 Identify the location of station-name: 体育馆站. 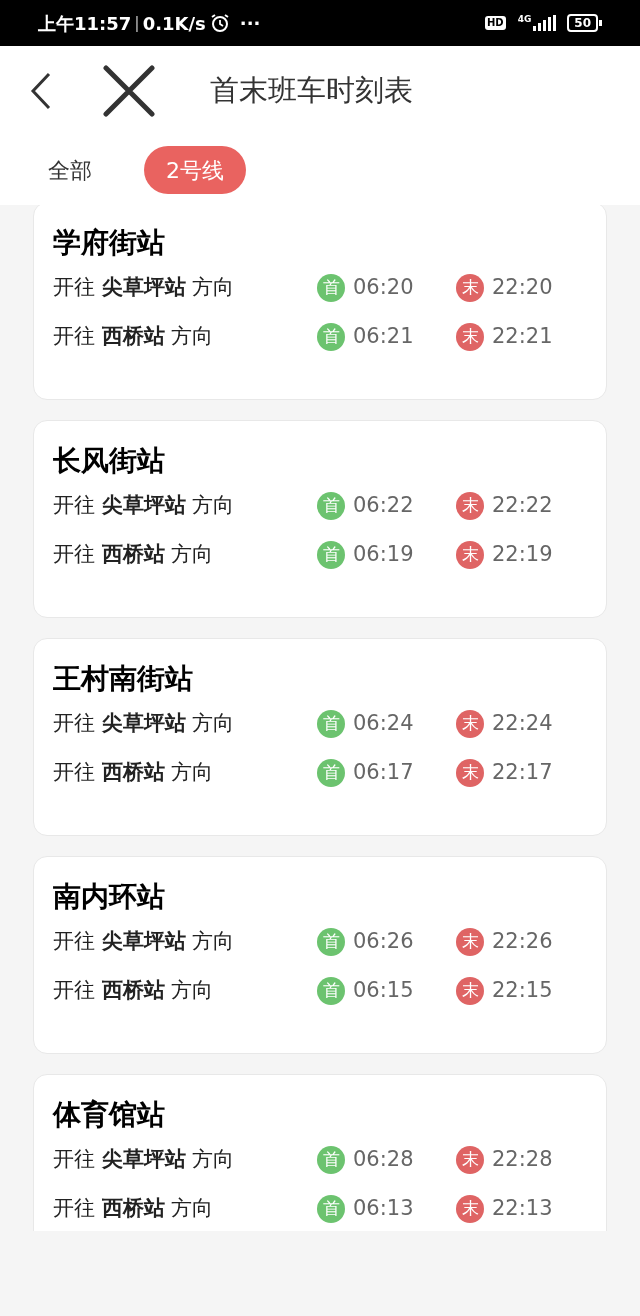
(109, 1115).